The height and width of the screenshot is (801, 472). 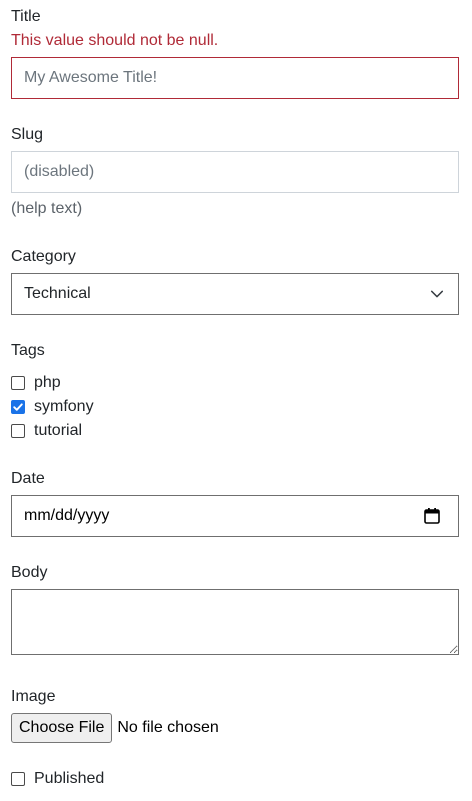 I want to click on date-placeholder: mm/dd/yyyy, so click(x=67, y=515).